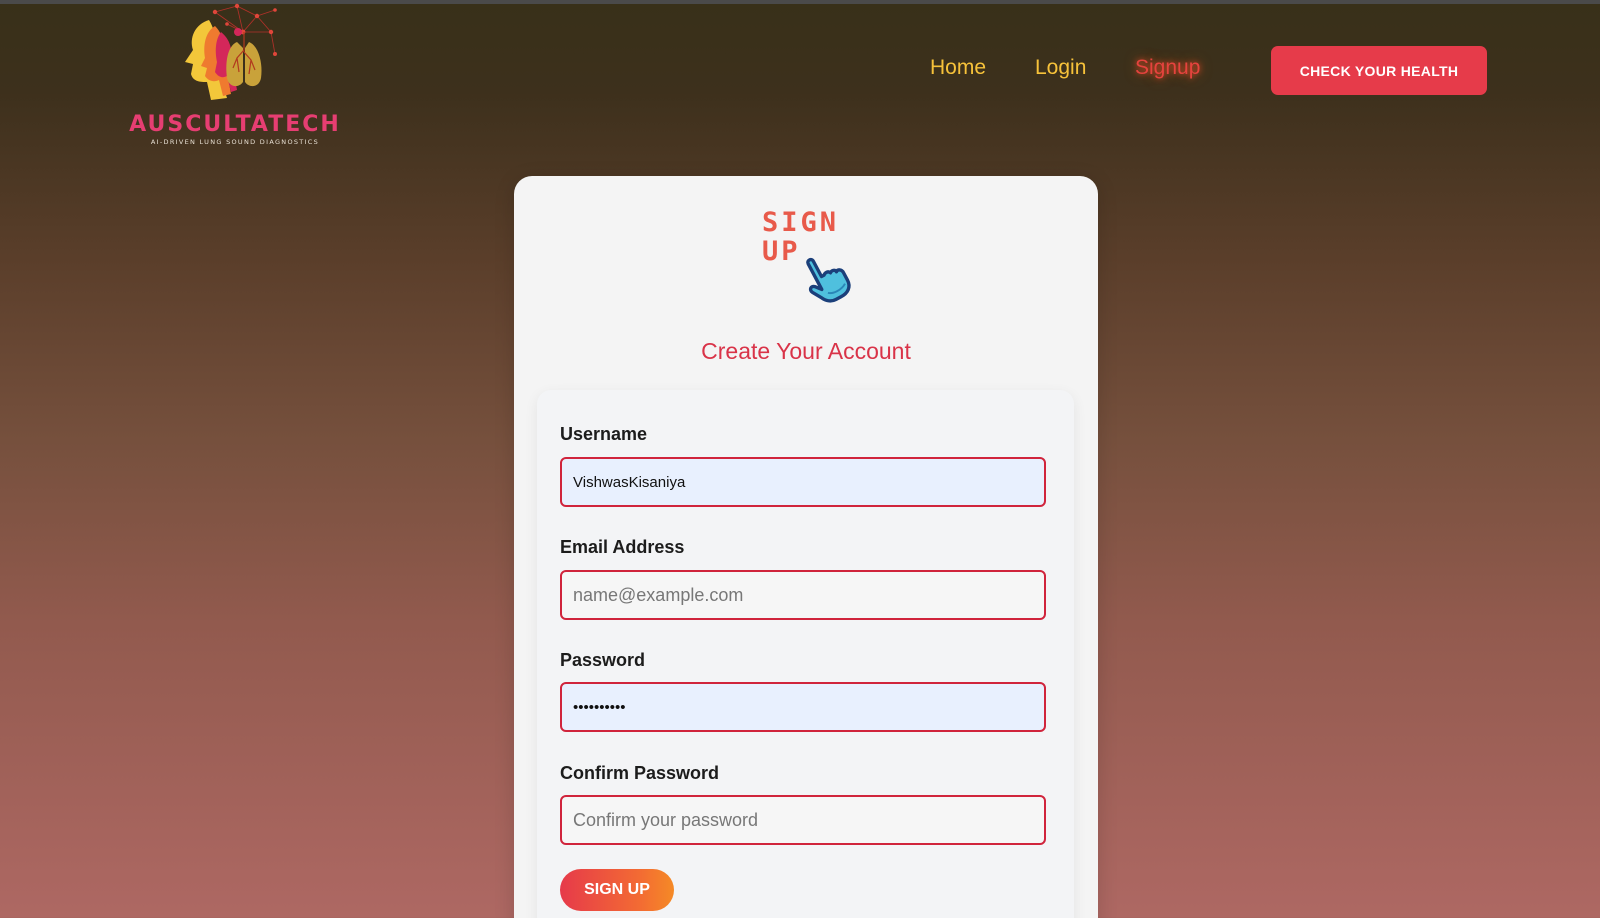 This screenshot has height=918, width=1600. What do you see at coordinates (801, 222) in the screenshot?
I see `signup-badge-line1: SIGN` at bounding box center [801, 222].